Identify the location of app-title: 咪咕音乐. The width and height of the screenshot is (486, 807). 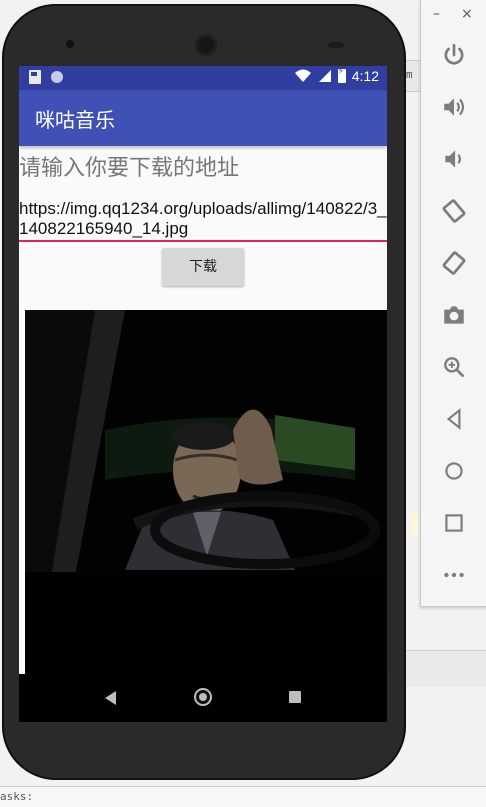
(75, 120).